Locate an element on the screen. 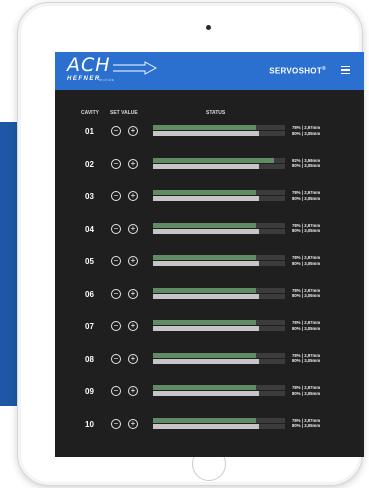 The height and width of the screenshot is (488, 369). column-header-set-value: SET VALUE is located at coordinates (124, 113).